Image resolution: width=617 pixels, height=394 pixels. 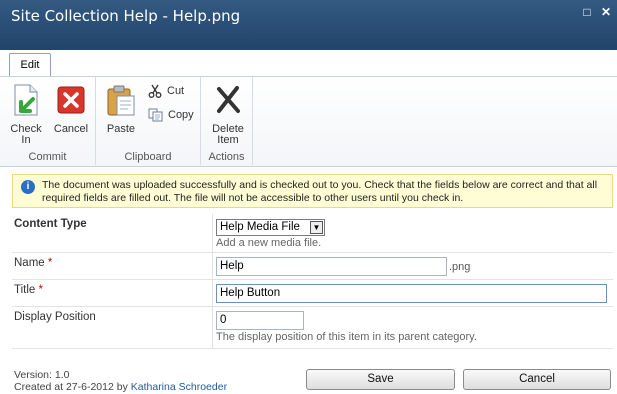 I want to click on ribbon-group-clipboard: Paste Cut Copy Clipboard, so click(x=148, y=121).